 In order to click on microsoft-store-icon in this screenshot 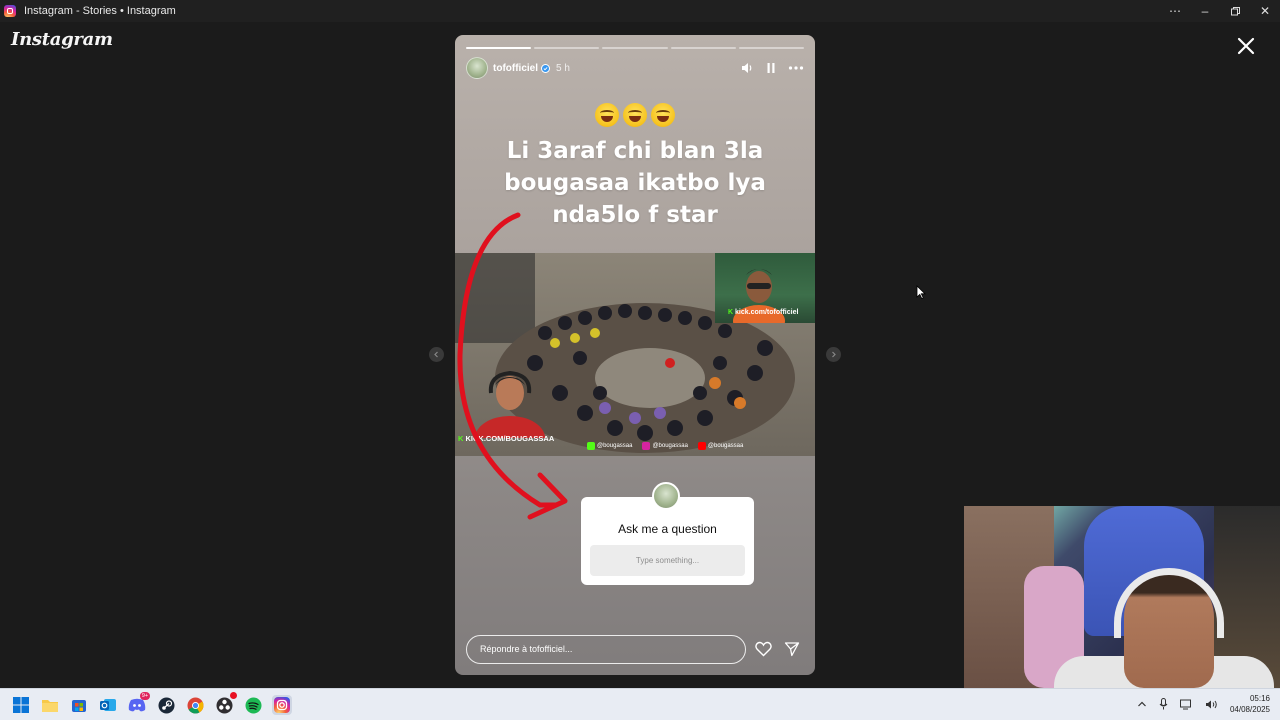, I will do `click(79, 705)`.